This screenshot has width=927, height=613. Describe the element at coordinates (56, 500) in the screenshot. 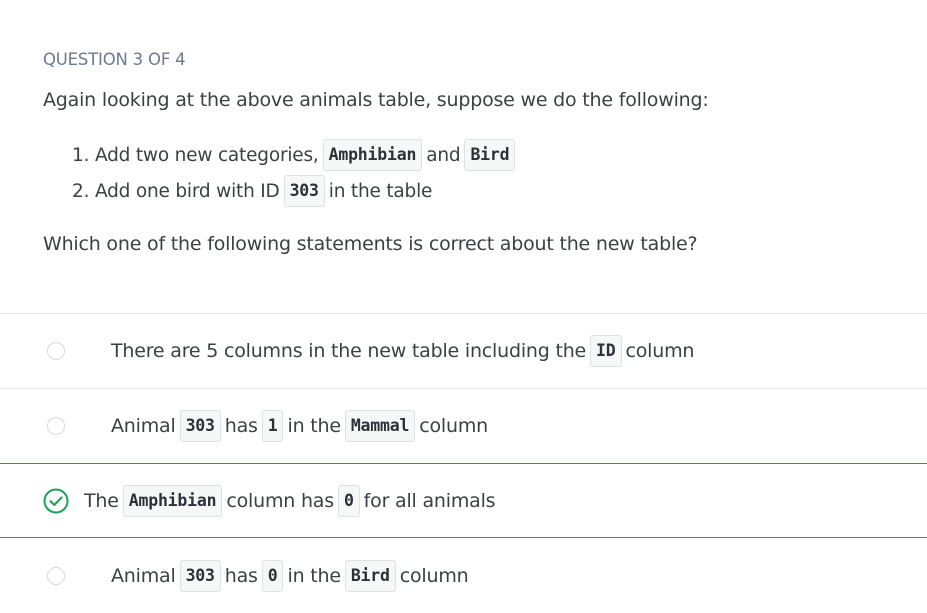

I see `check-circle-icon` at that location.